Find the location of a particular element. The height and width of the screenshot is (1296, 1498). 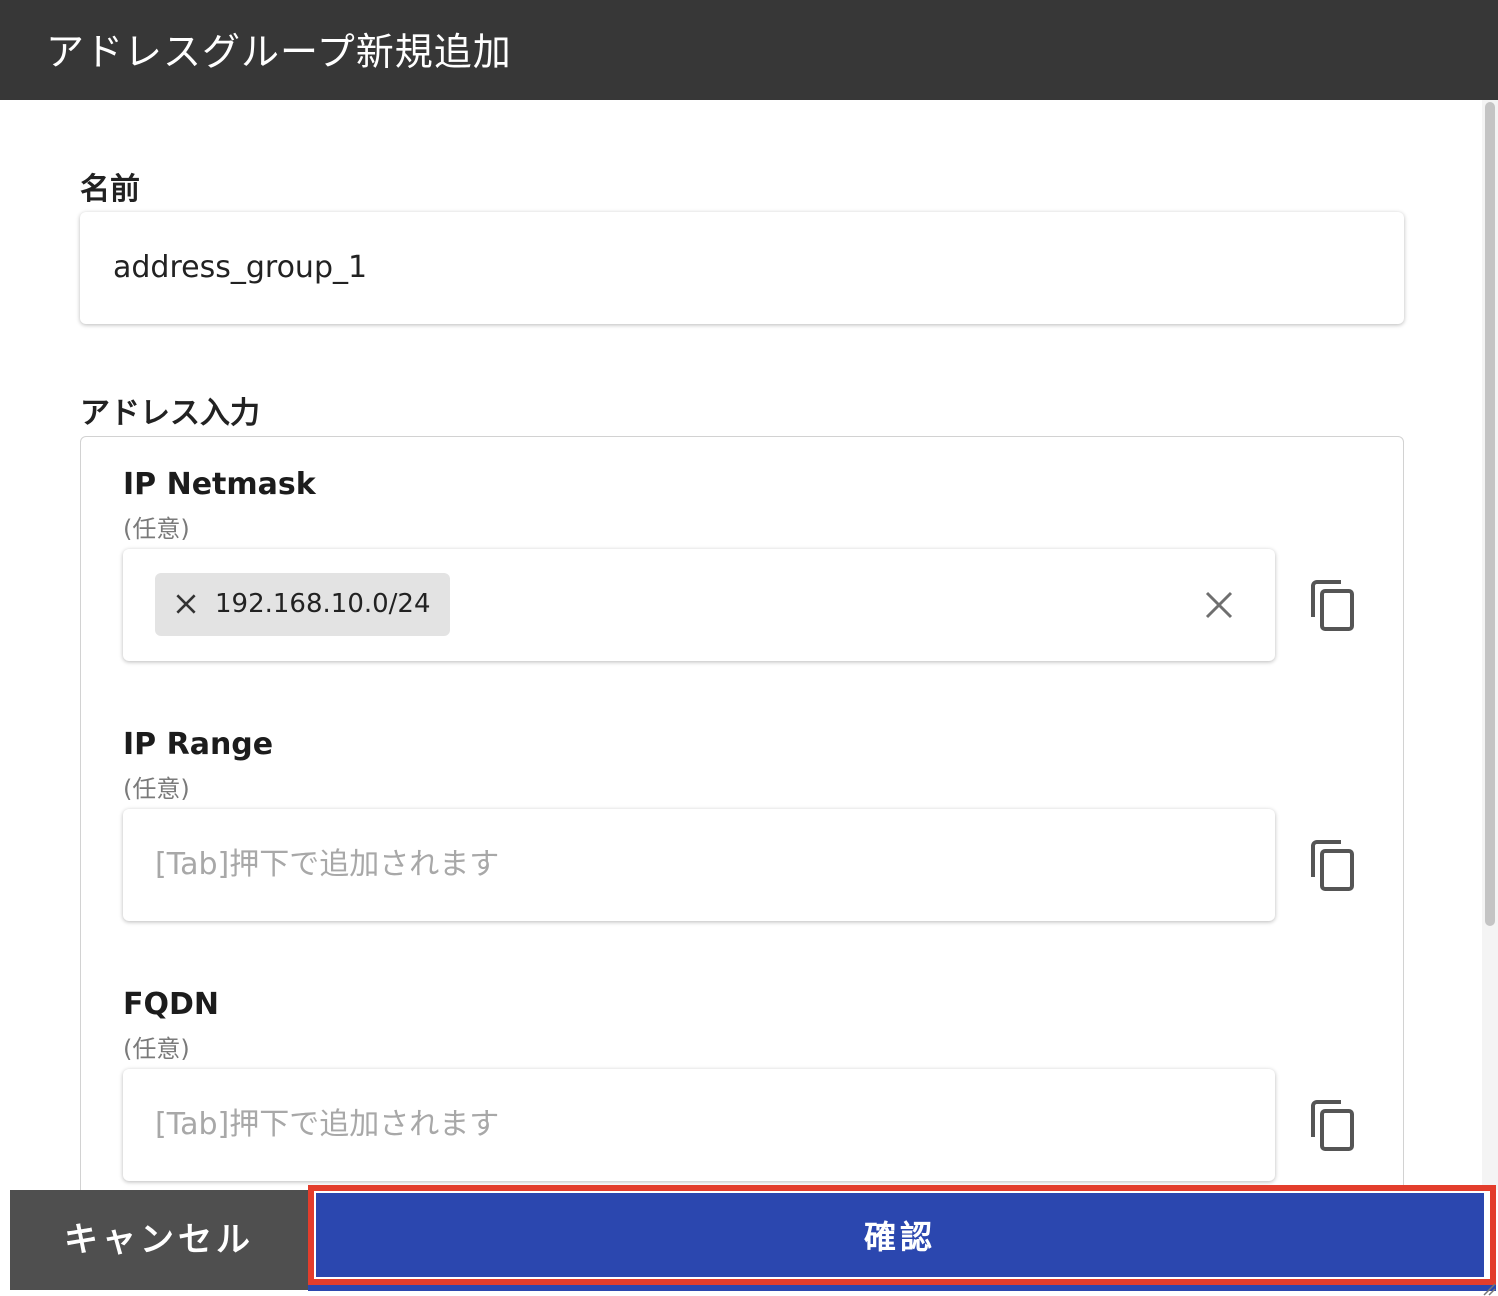

ip-range-input: [Tab]押下で追加されます is located at coordinates (699, 865).